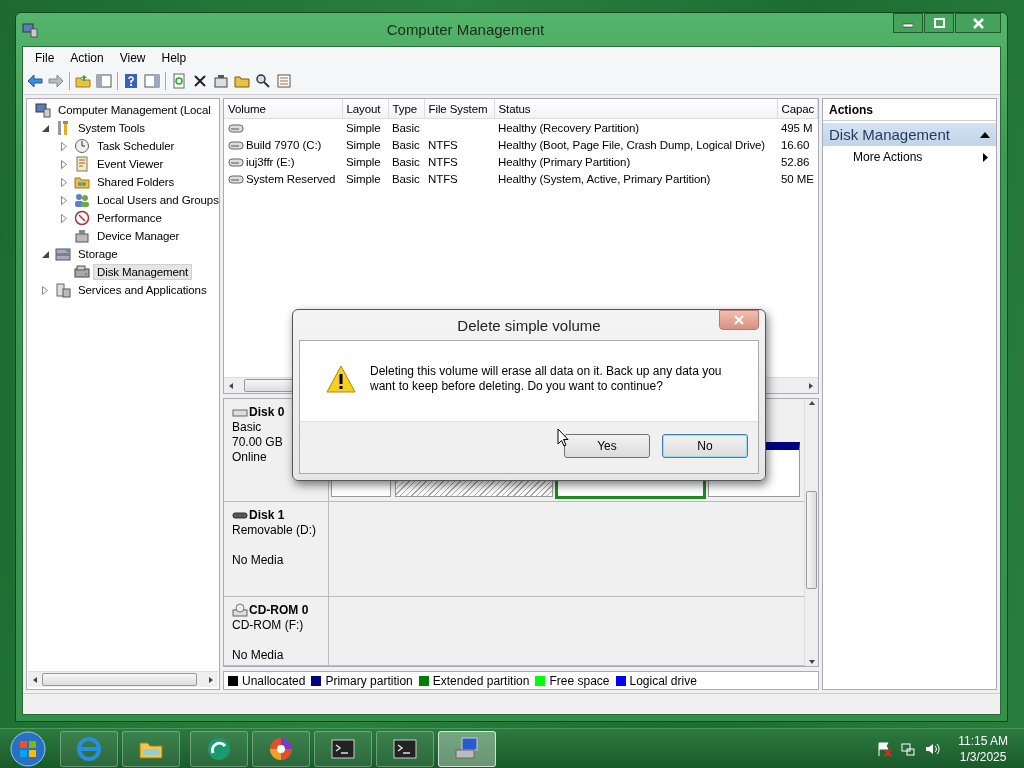  What do you see at coordinates (279, 610) in the screenshot?
I see `disk-name: CD-ROM 0` at bounding box center [279, 610].